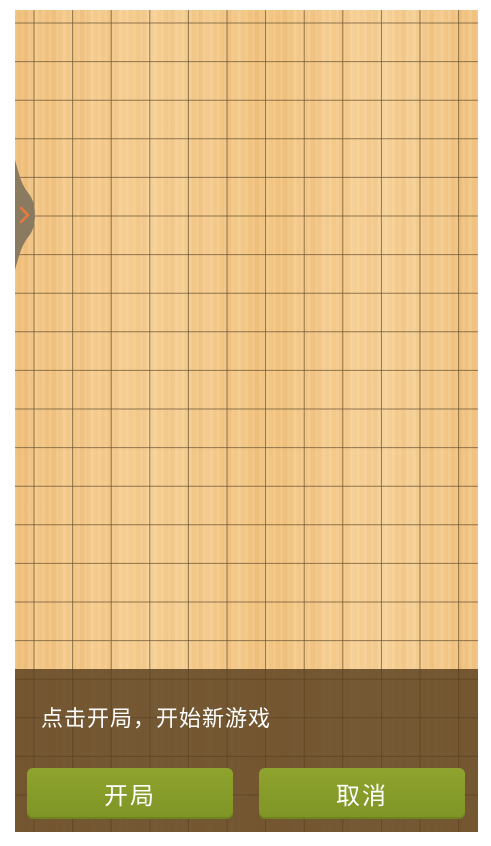 The image size is (491, 846). What do you see at coordinates (362, 793) in the screenshot?
I see `cancel-button: 取消` at bounding box center [362, 793].